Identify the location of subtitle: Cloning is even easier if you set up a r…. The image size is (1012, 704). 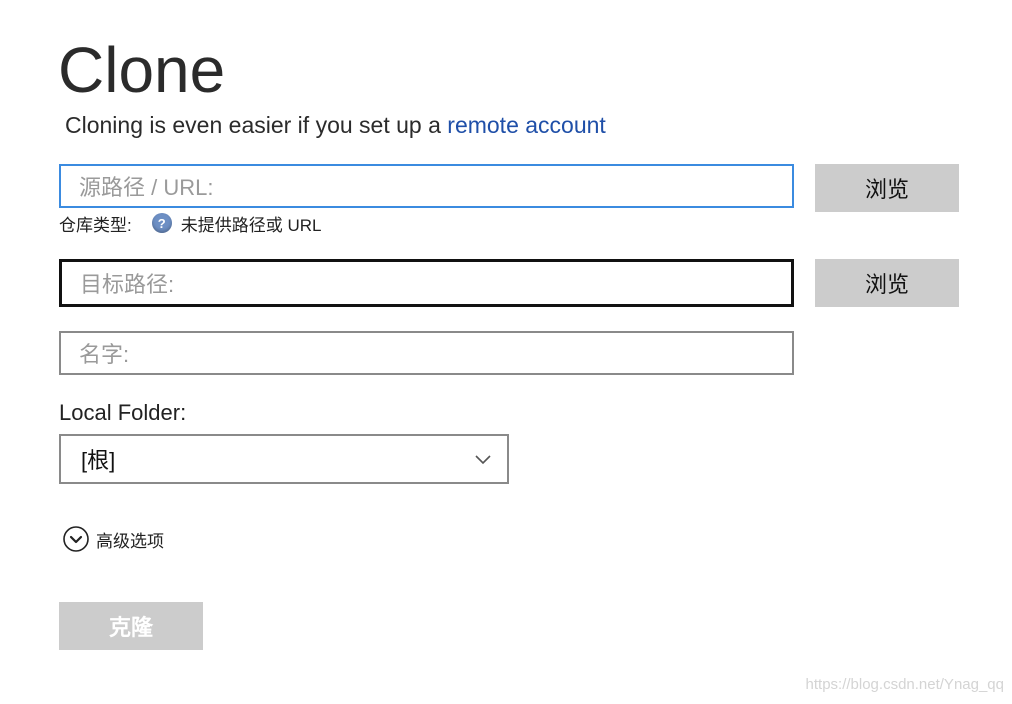
(335, 125).